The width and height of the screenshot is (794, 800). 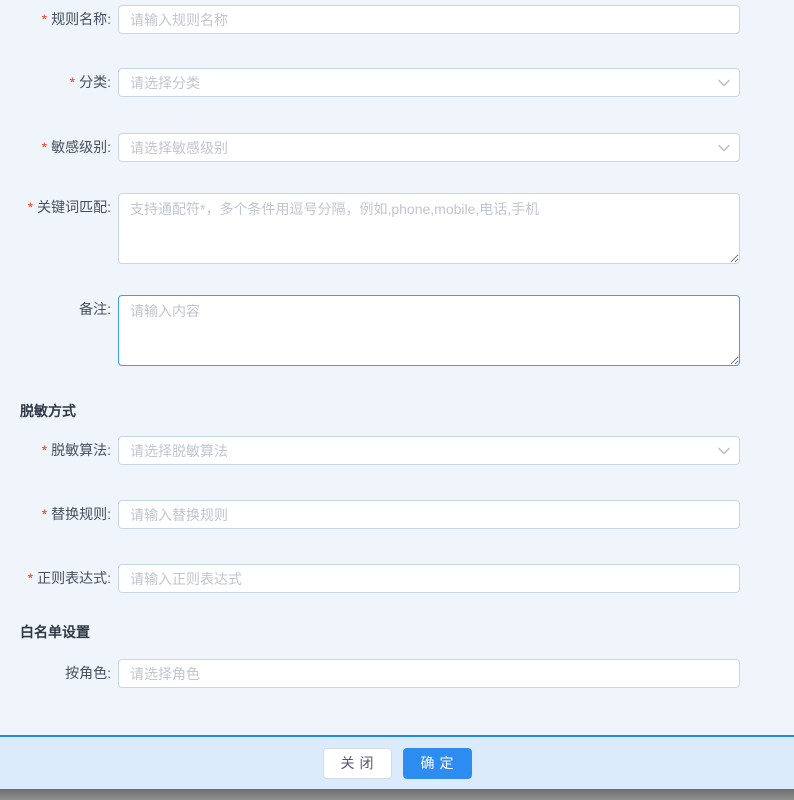 I want to click on regex-input, so click(x=429, y=578).